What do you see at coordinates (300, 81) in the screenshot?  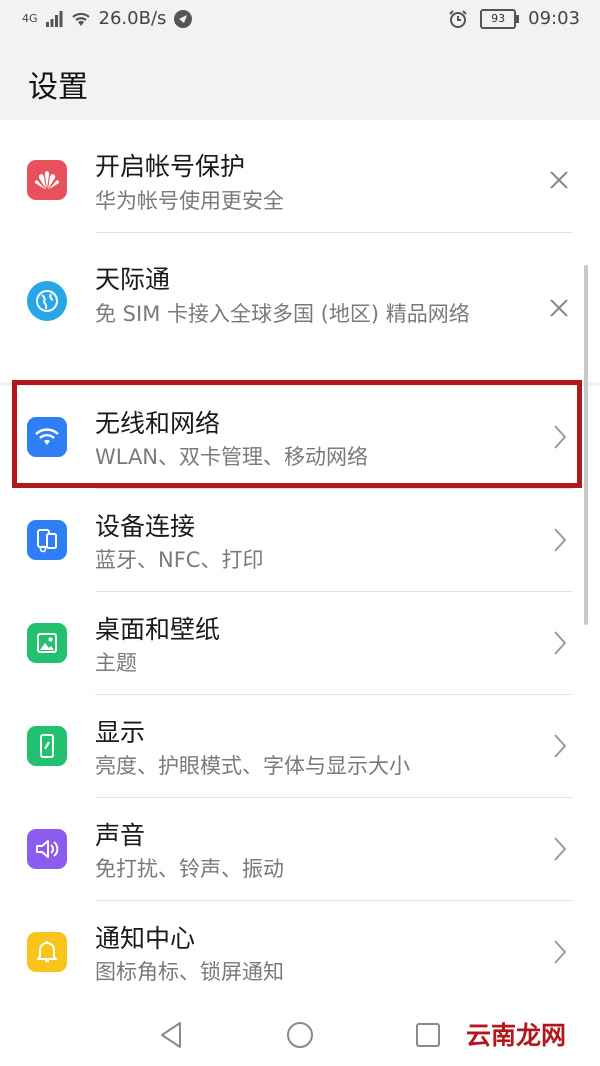 I see `header: 设置` at bounding box center [300, 81].